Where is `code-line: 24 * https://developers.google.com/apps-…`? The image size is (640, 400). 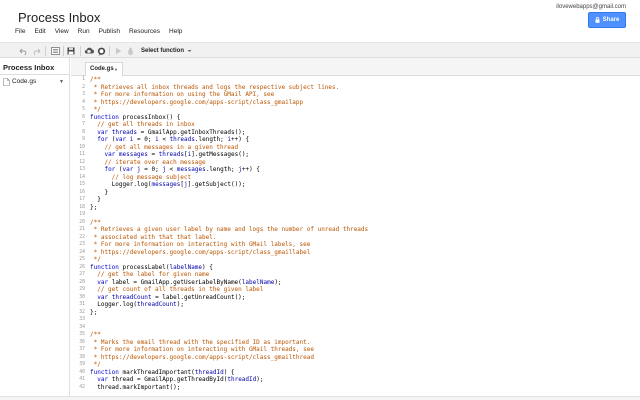
code-line: 24 * https://developers.google.com/apps-… is located at coordinates (355, 253).